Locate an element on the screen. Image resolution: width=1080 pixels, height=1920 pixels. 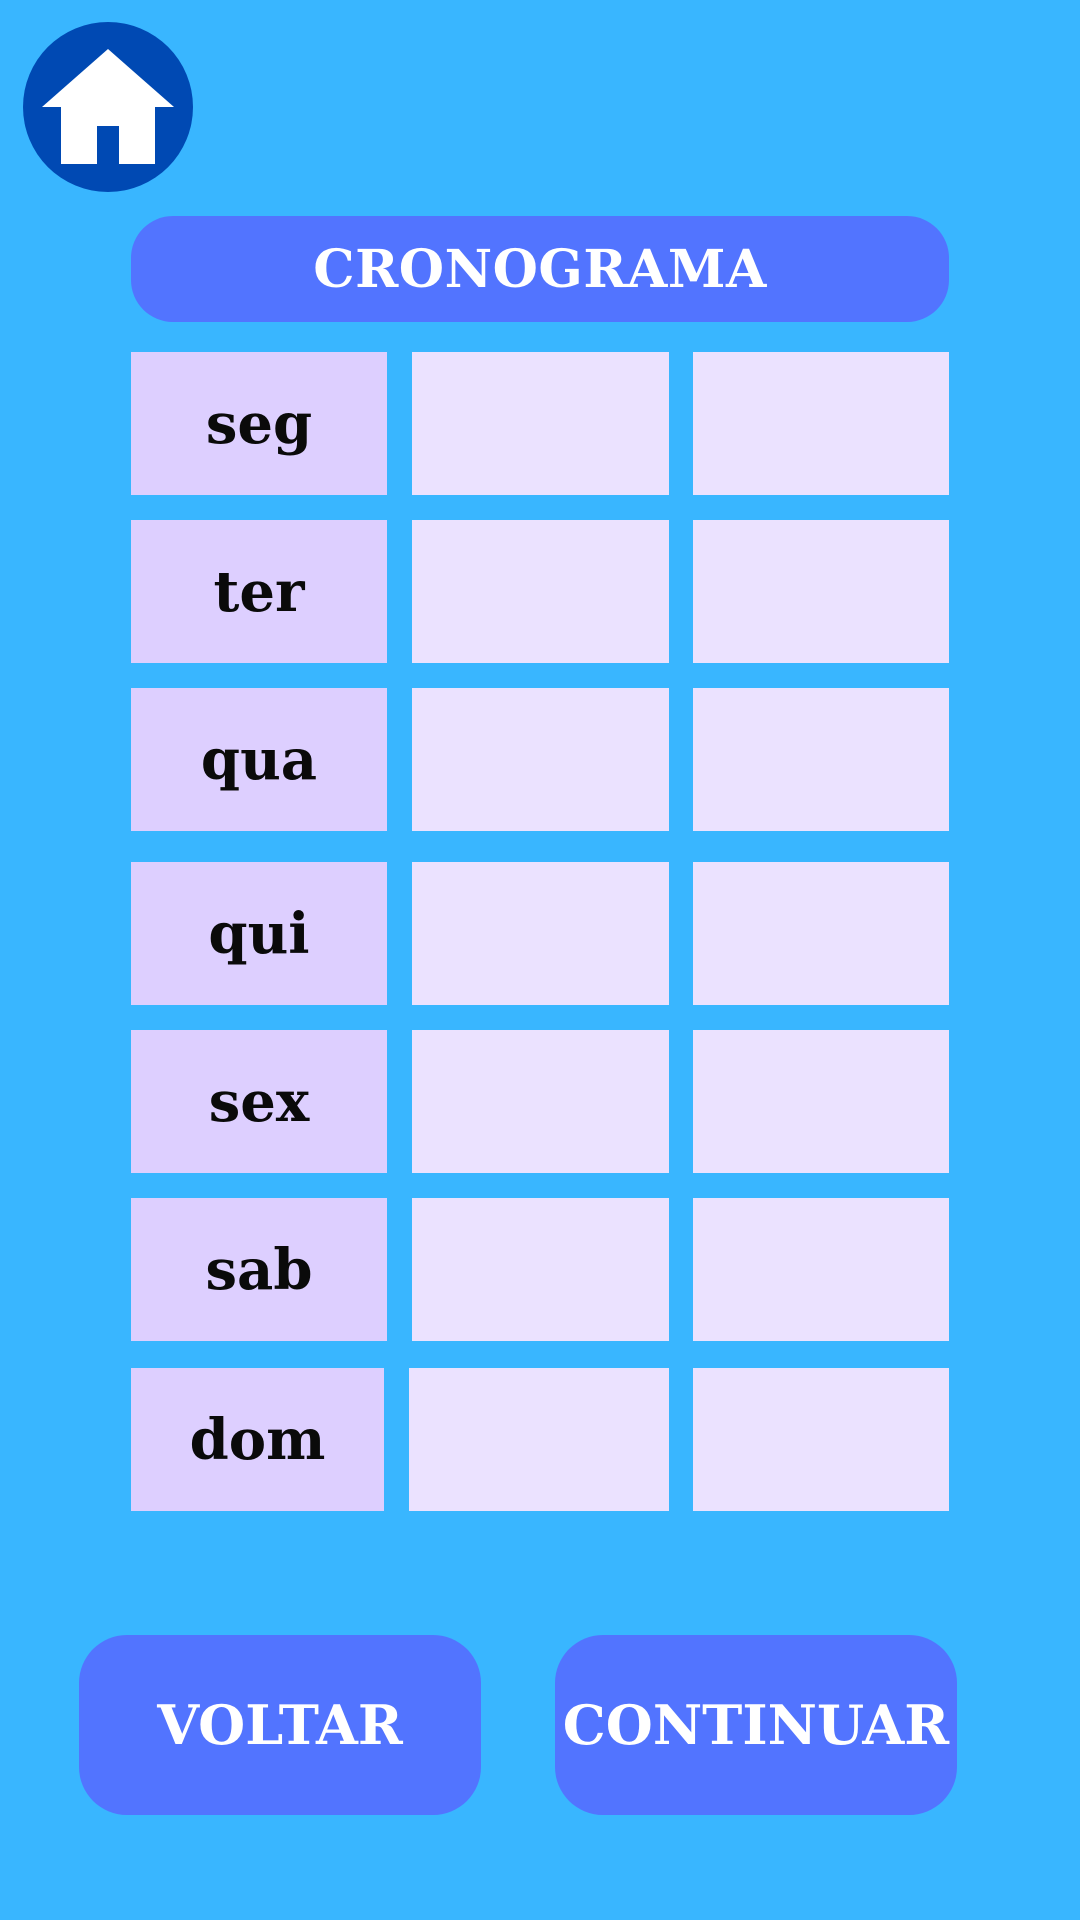
day-label: qua is located at coordinates (259, 759).